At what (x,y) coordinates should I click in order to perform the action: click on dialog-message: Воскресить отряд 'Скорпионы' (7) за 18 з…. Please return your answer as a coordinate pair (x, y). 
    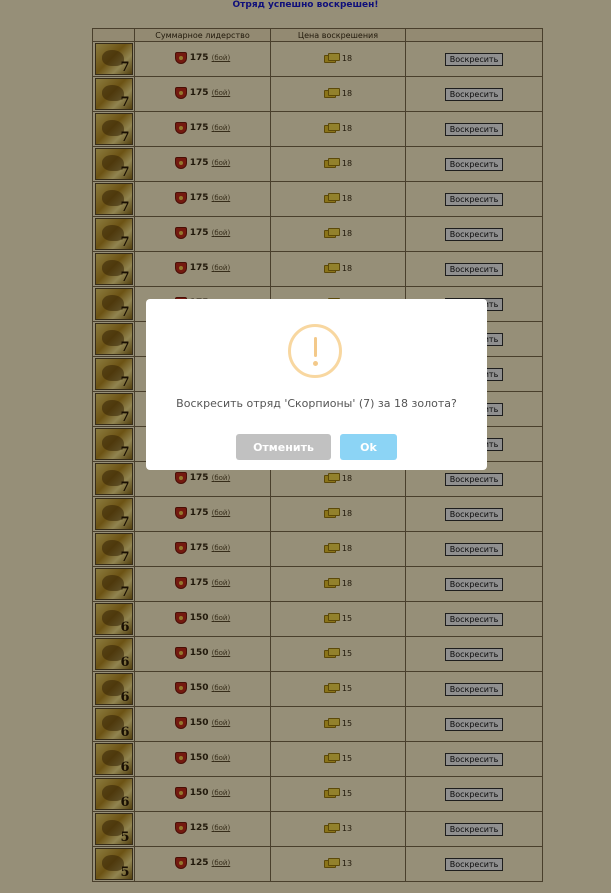
    Looking at the image, I should click on (316, 403).